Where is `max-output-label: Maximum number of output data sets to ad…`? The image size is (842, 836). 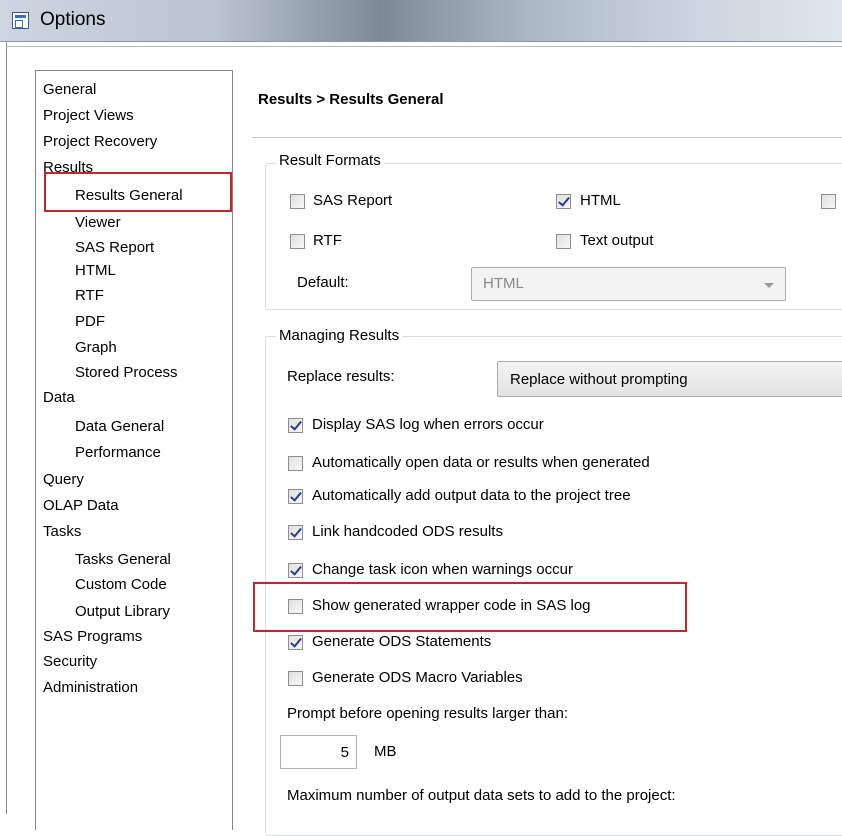
max-output-label: Maximum number of output data sets to ad… is located at coordinates (481, 795).